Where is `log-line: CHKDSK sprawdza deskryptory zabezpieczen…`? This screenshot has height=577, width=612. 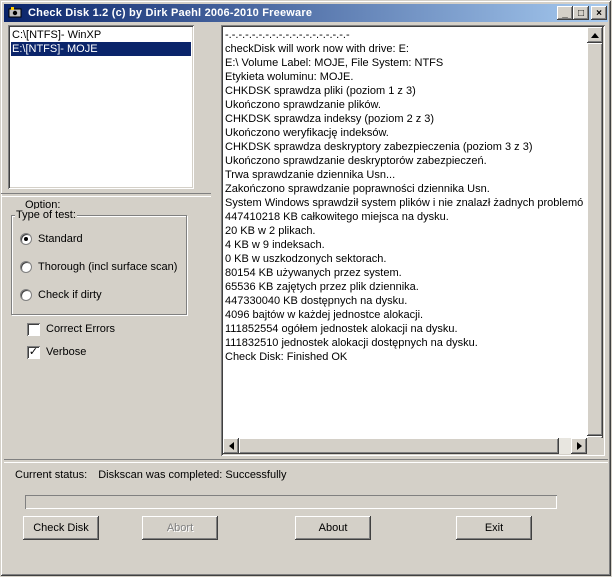 log-line: CHKDSK sprawdza deskryptory zabezpieczen… is located at coordinates (379, 147).